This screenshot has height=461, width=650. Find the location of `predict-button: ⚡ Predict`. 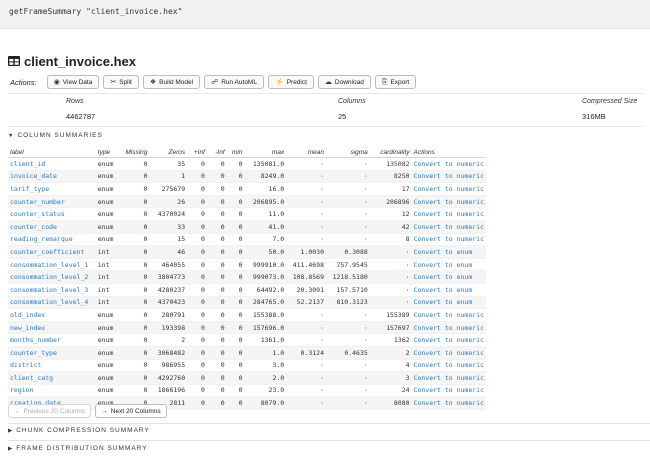

predict-button: ⚡ Predict is located at coordinates (290, 82).